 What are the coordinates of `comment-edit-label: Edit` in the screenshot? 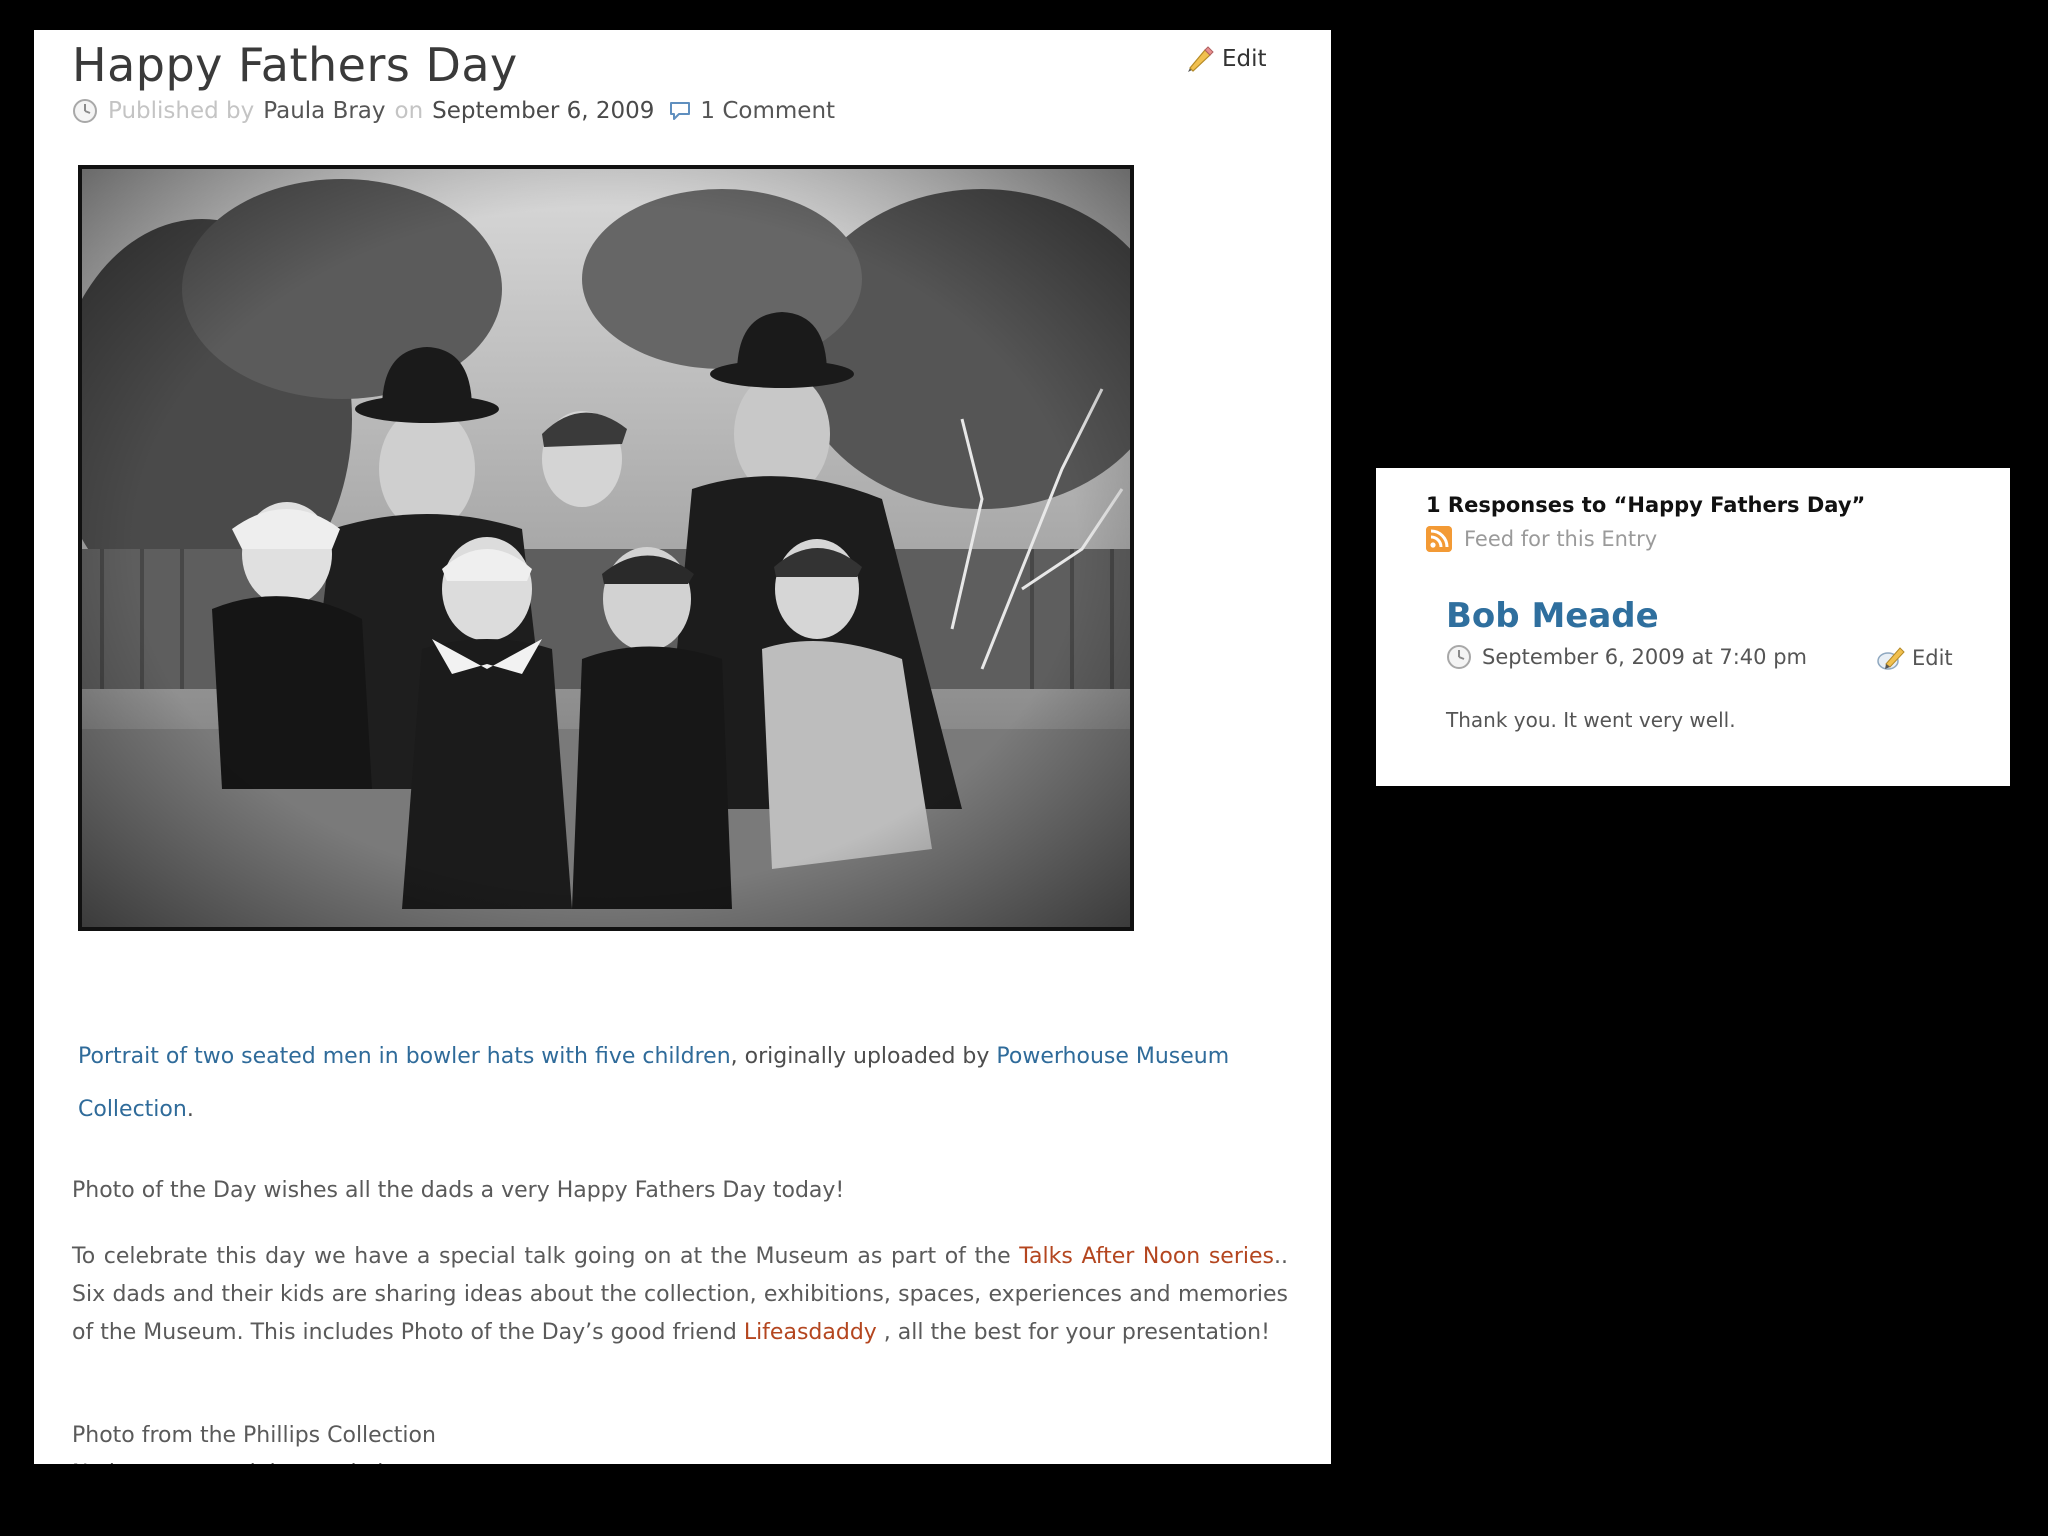 It's located at (1932, 658).